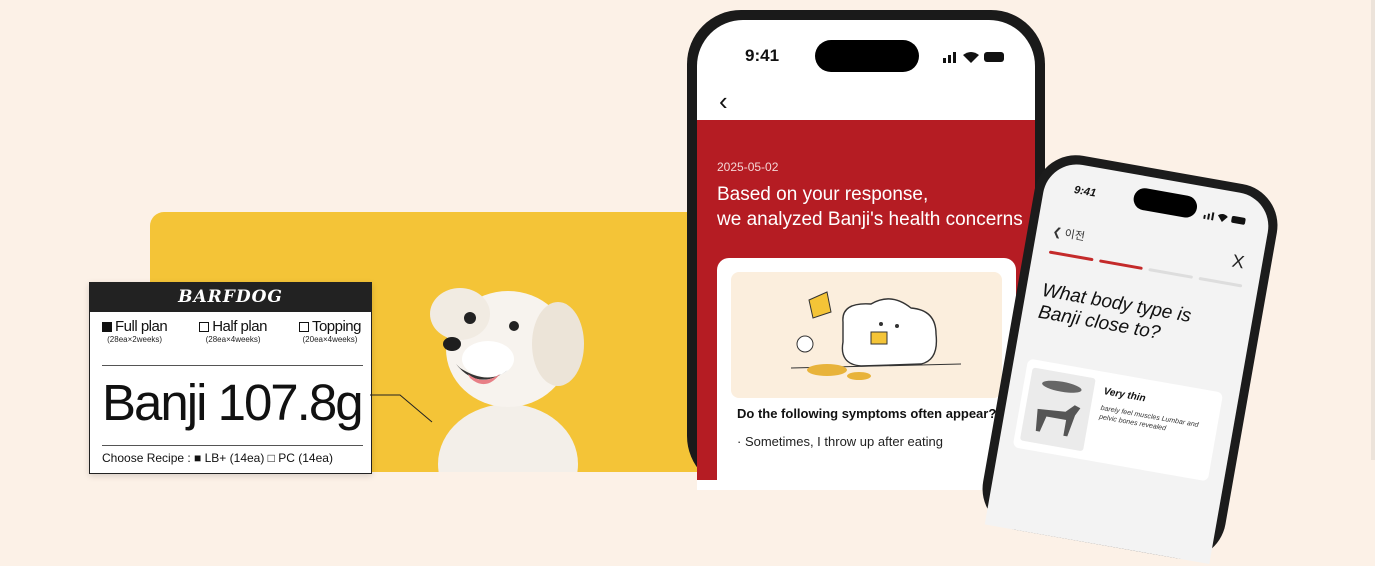 The height and width of the screenshot is (566, 1375). Describe the element at coordinates (135, 339) in the screenshot. I see `plan-detail: (28ea×2weeks)` at that location.